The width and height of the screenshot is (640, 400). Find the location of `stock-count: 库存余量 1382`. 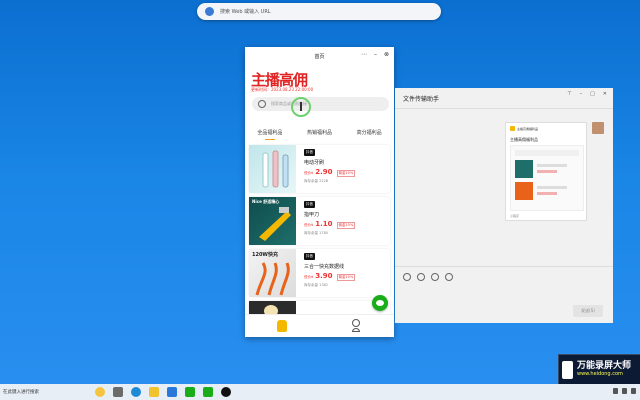

stock-count: 库存余量 1382 is located at coordinates (316, 285).